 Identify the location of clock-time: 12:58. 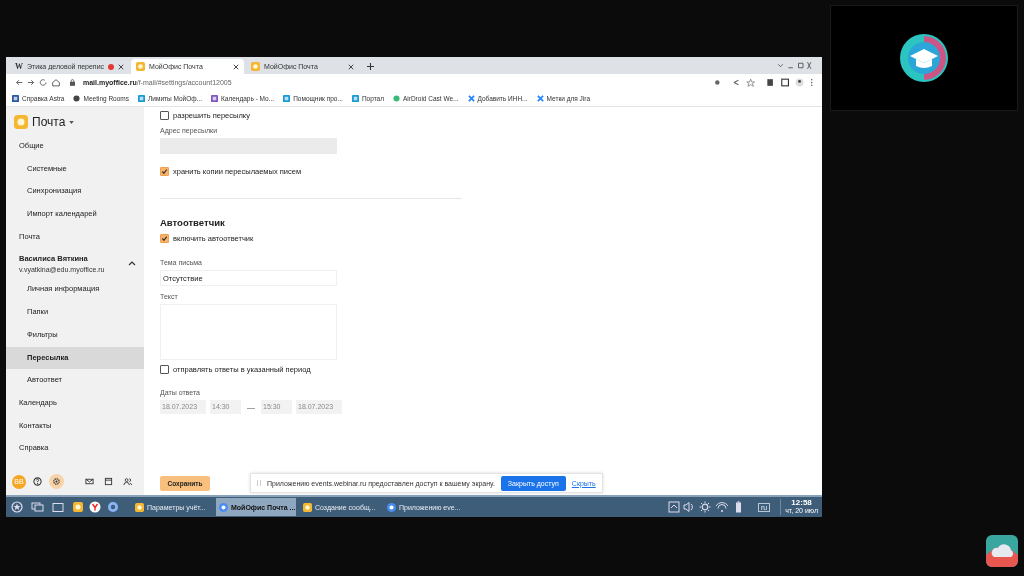
(801, 503).